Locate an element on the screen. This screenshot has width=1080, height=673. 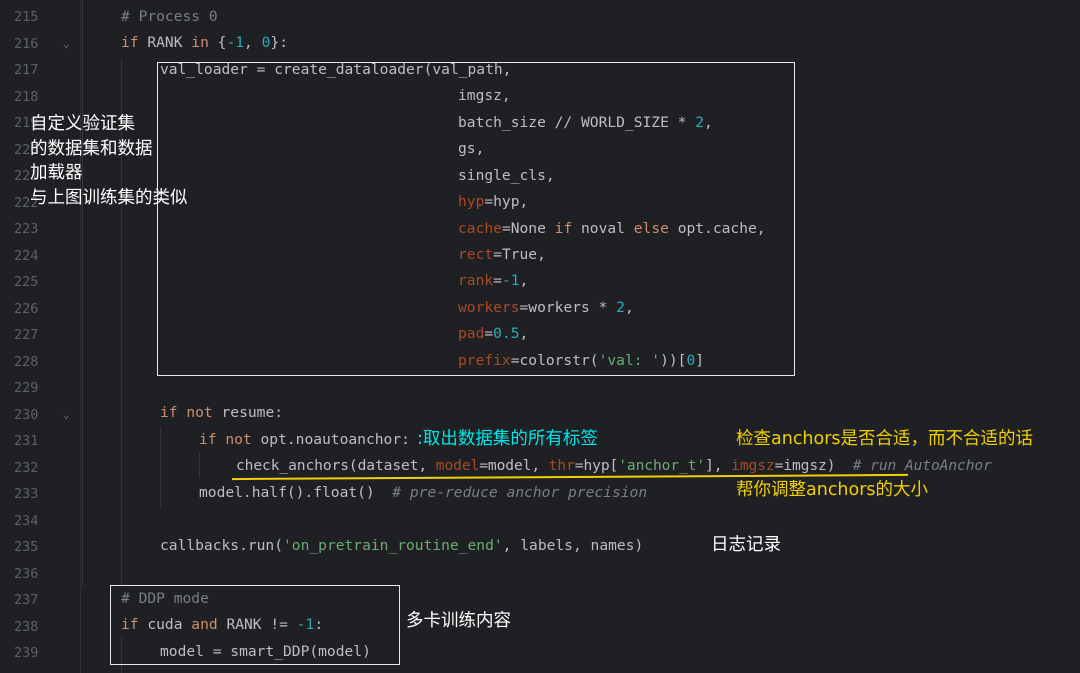
line-number: 234 is located at coordinates (26, 520).